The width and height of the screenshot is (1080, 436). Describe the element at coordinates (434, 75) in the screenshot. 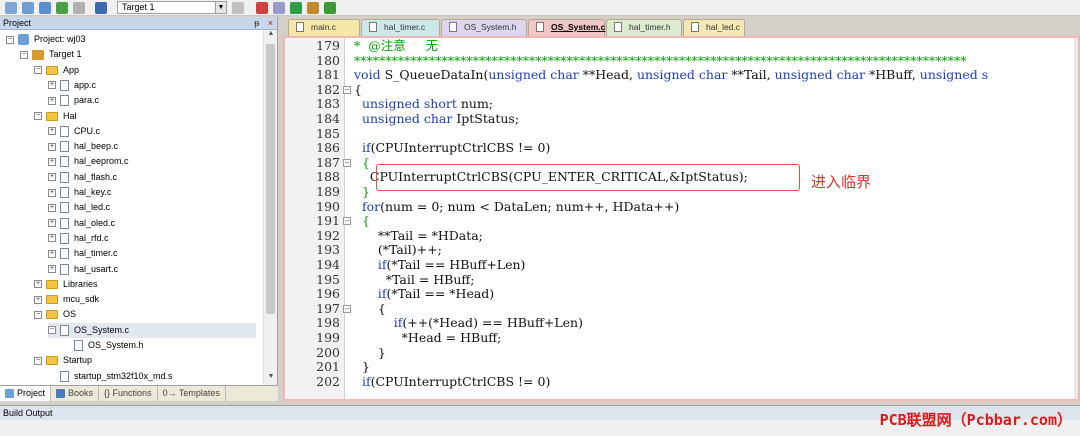

I see `code-token: S_QueueDataIn(` at that location.